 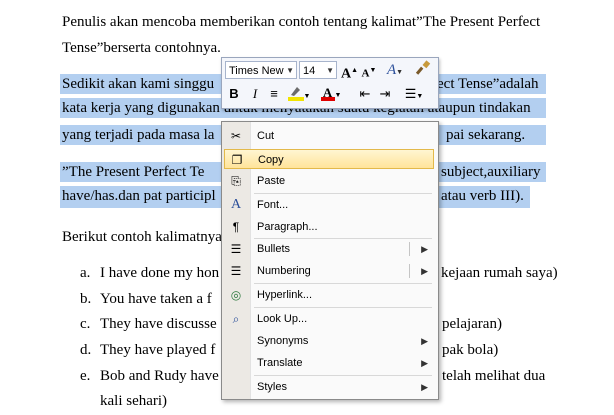 I want to click on menu-item-label: Copy, so click(x=271, y=160).